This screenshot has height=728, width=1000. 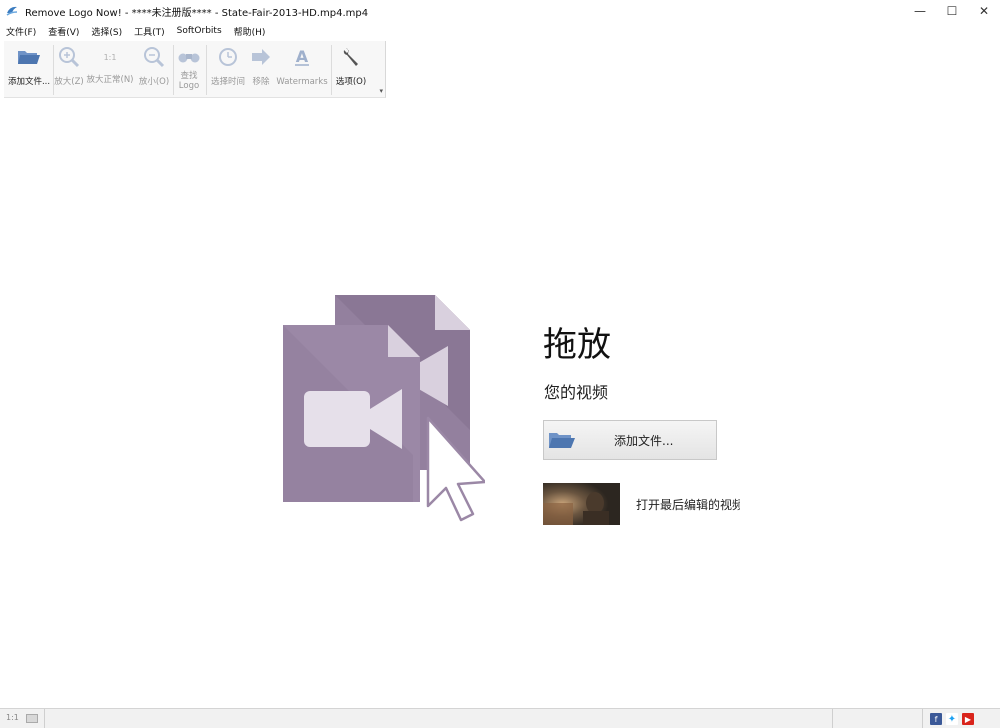 I want to click on drop-video-illustration-icon, so click(x=384, y=408).